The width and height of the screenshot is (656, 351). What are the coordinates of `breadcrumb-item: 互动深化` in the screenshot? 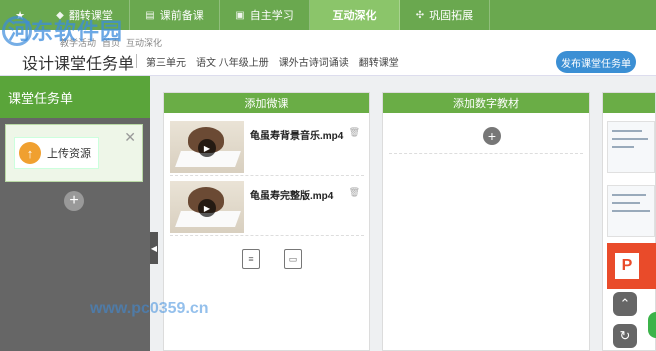 It's located at (144, 43).